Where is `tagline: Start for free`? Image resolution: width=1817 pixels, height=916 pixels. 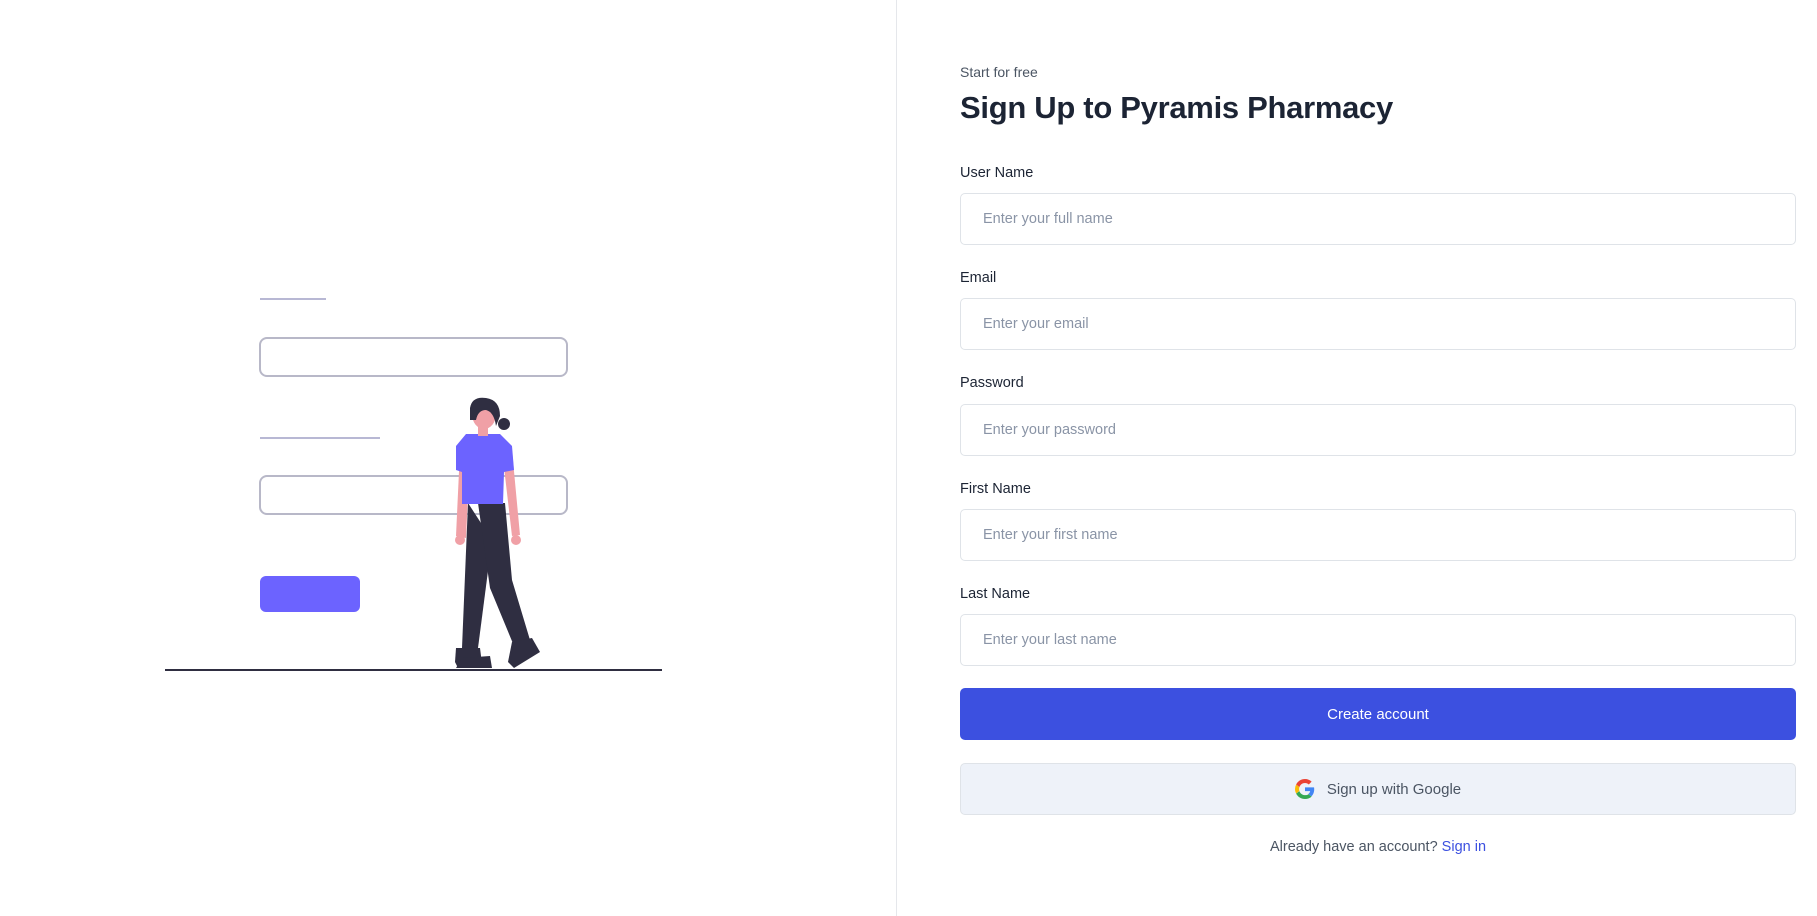
tagline: Start for free is located at coordinates (999, 72).